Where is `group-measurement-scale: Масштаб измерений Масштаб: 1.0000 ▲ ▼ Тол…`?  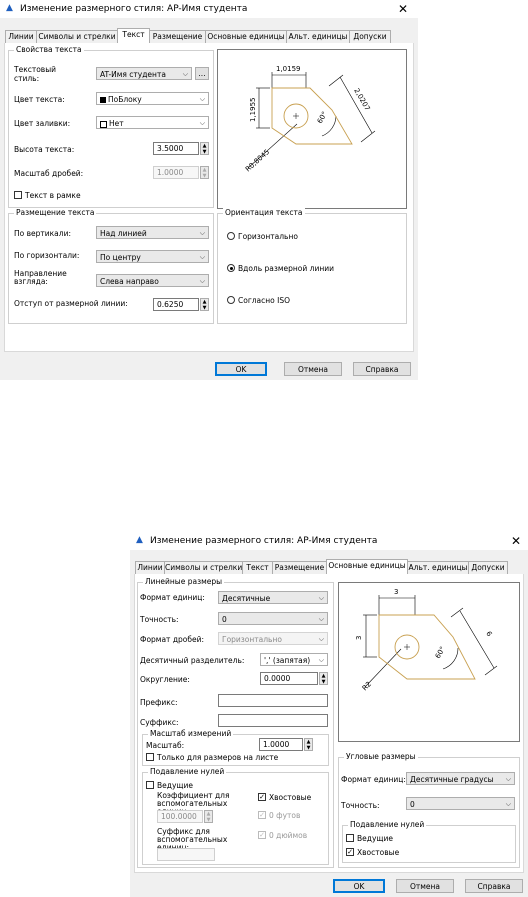 group-measurement-scale: Масштаб измерений Масштаб: 1.0000 ▲ ▼ Тол… is located at coordinates (235, 747).